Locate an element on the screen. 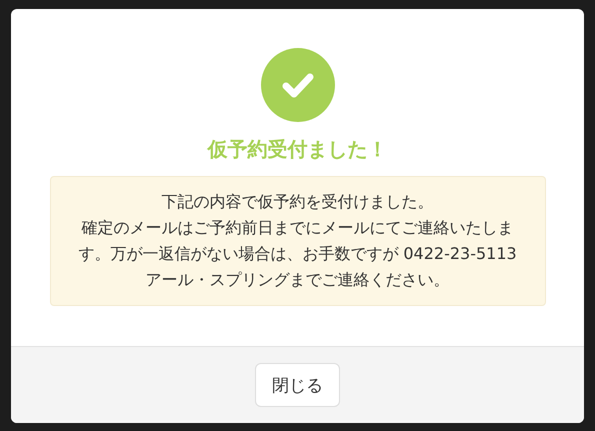  message-text: アール・スプリングまでご連絡ください。 is located at coordinates (297, 280).